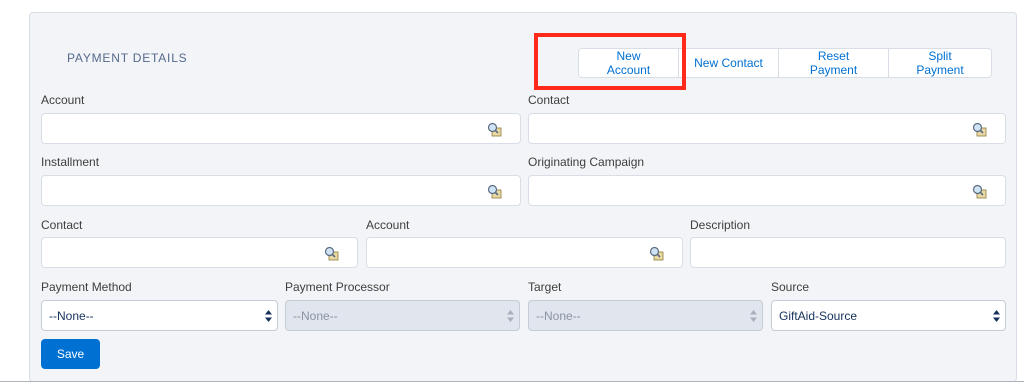 The height and width of the screenshot is (388, 1024). Describe the element at coordinates (818, 315) in the screenshot. I see `source-value: GiftAid-Source` at that location.